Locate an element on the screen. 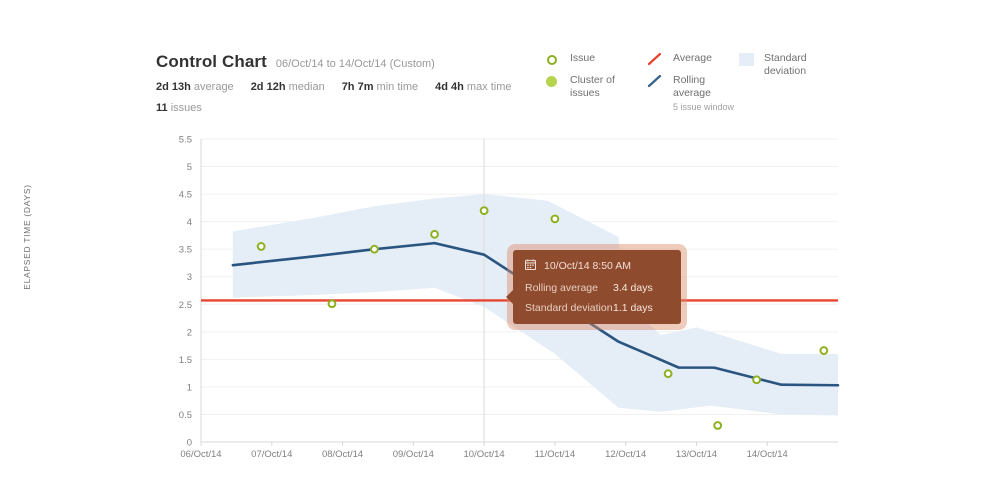 Image resolution: width=1000 pixels, height=503 pixels. x-tick-label: 08/Oct/14 is located at coordinates (342, 454).